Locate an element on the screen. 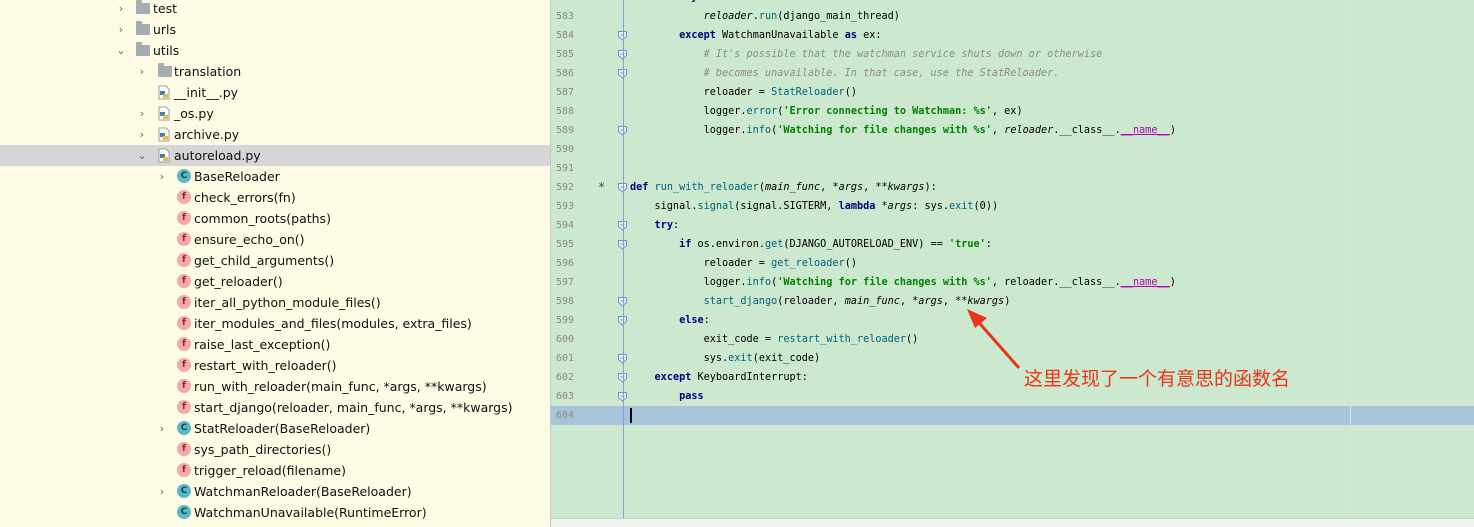 This screenshot has height=527, width=1474. code-token: StatReloader is located at coordinates (808, 92).